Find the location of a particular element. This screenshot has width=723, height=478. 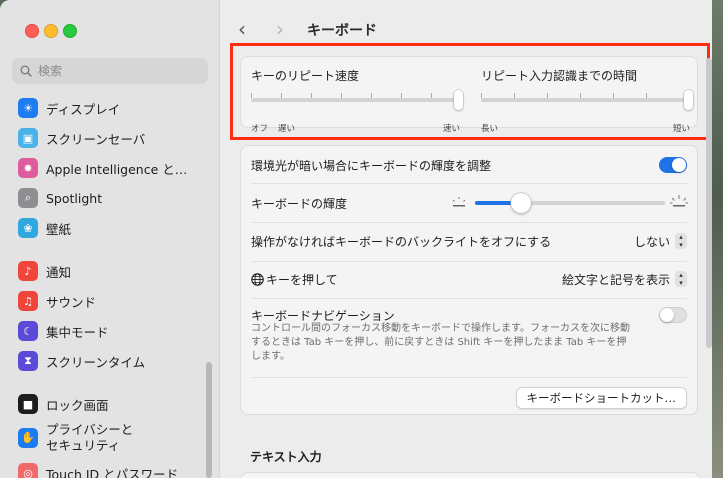

sidebar-item-label: プライバシーと セキュリティ is located at coordinates (90, 437).